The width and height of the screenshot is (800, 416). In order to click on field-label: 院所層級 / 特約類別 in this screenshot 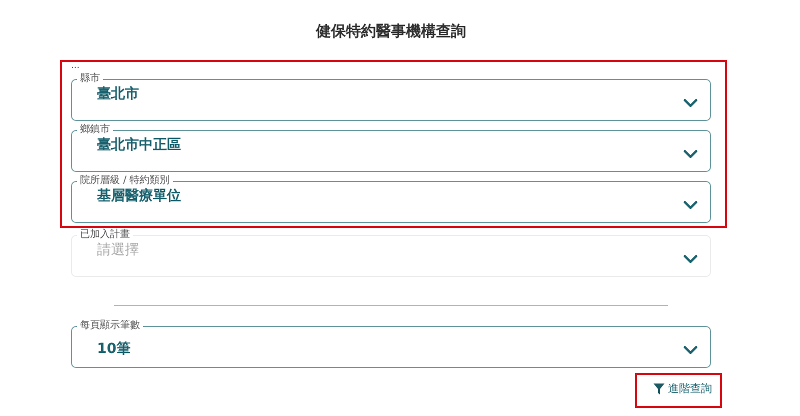, I will do `click(125, 181)`.